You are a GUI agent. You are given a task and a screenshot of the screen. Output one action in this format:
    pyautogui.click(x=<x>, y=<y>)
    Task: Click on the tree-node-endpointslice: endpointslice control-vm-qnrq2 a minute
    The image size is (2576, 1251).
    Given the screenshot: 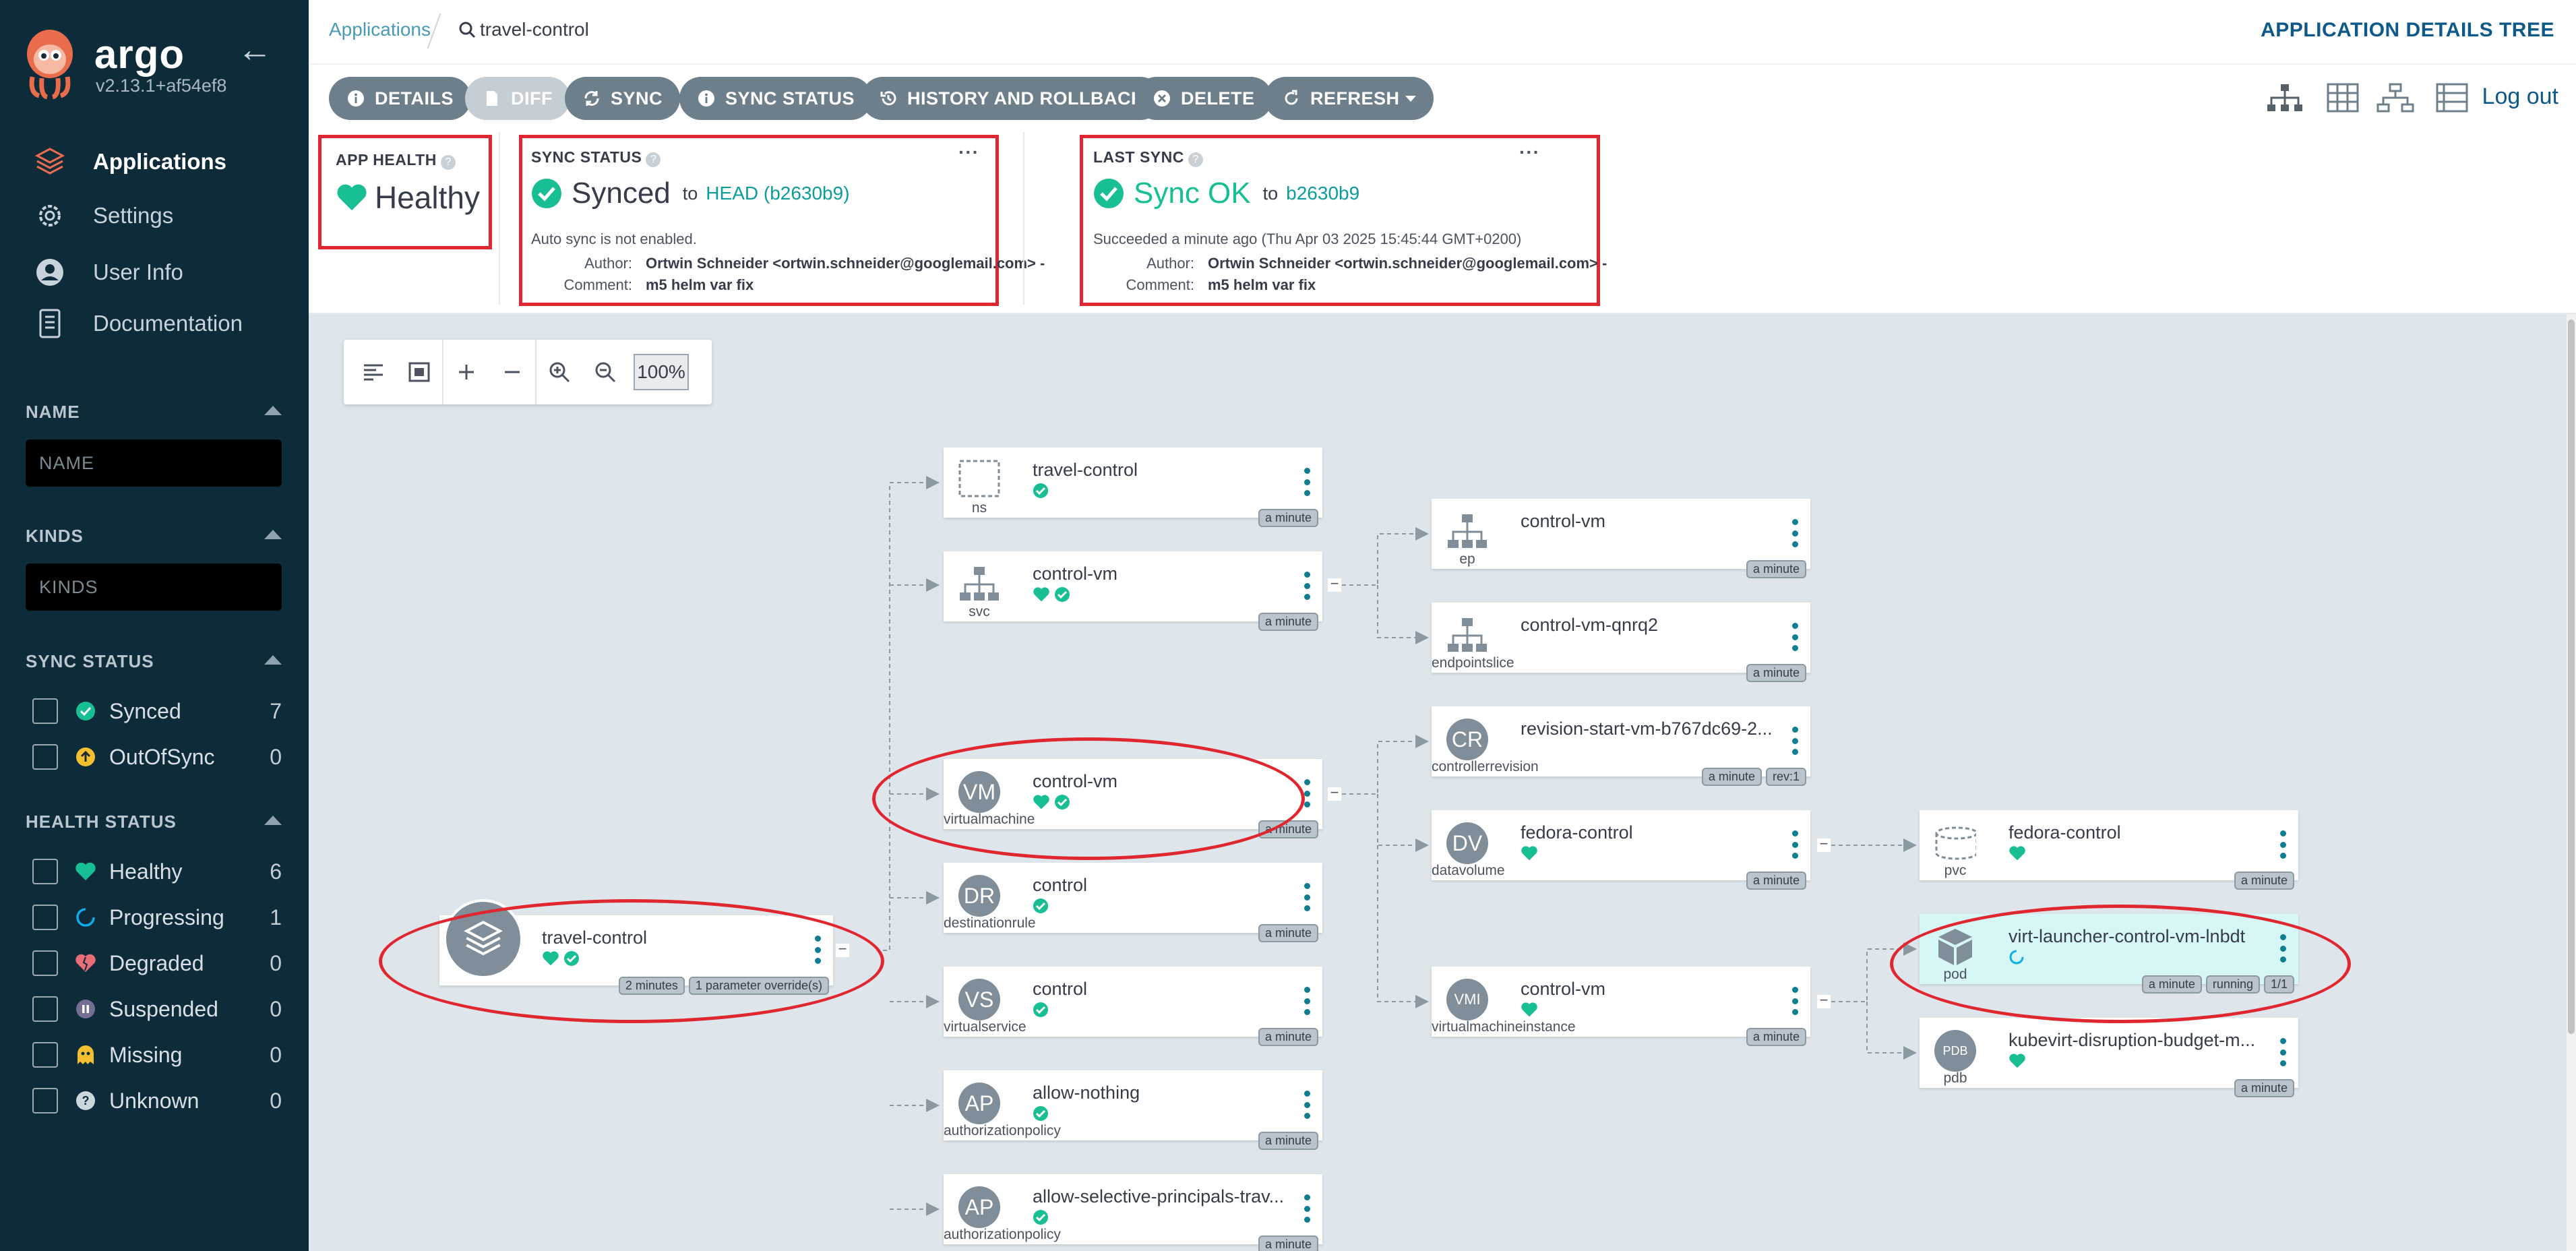 What is the action you would take?
    pyautogui.click(x=1621, y=642)
    